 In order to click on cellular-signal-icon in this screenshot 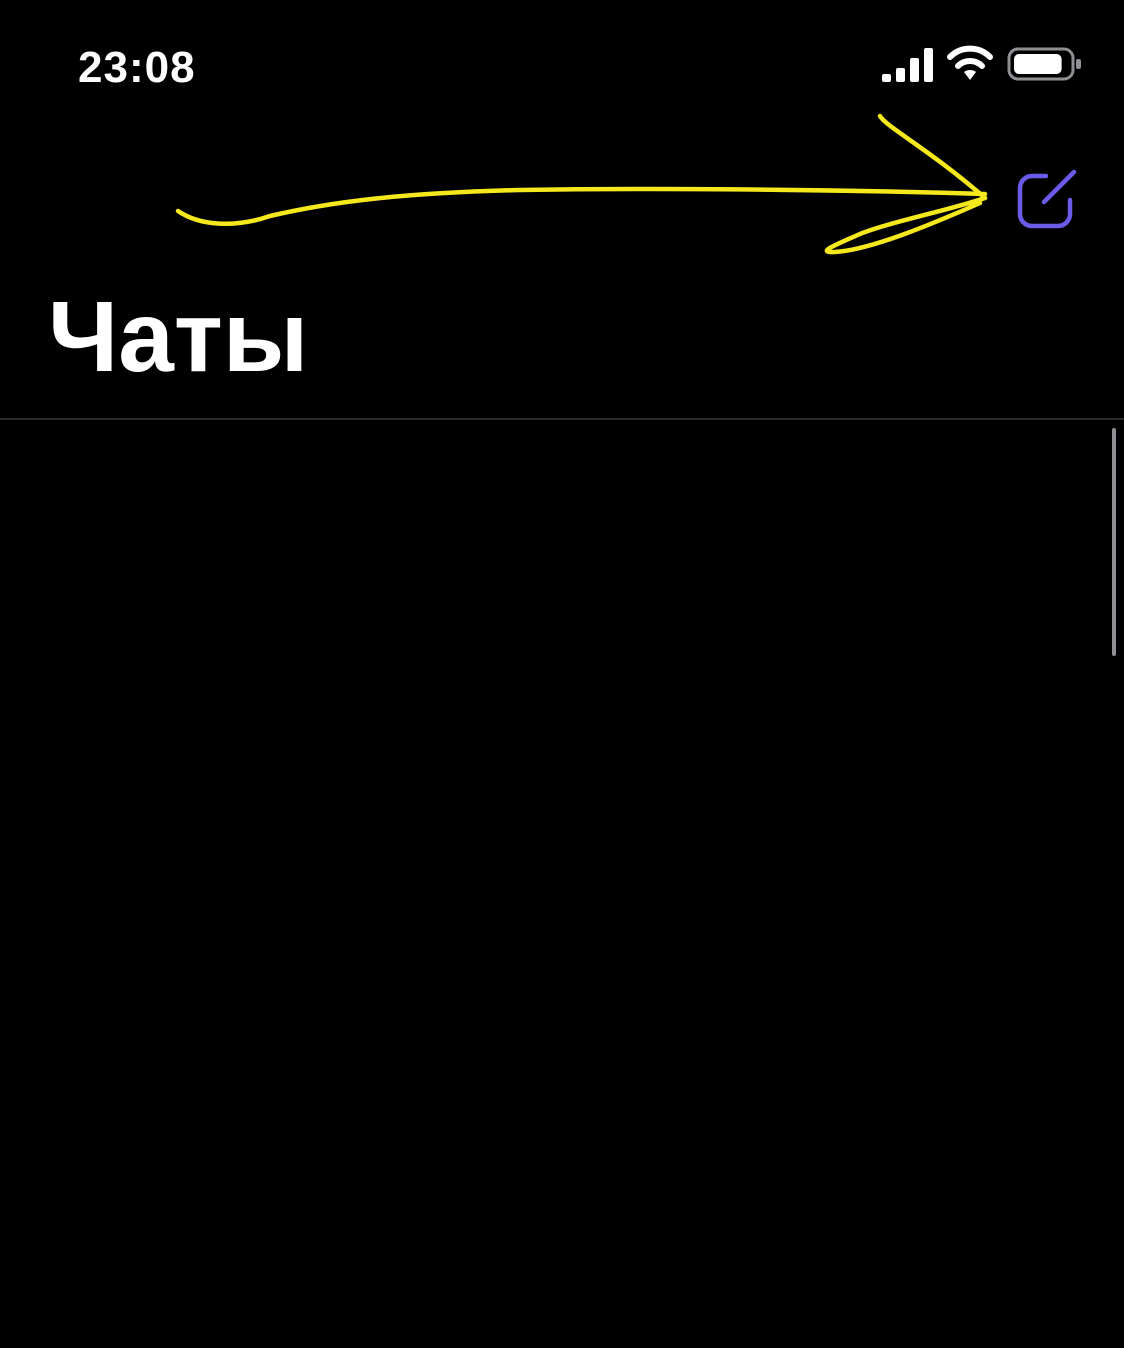, I will do `click(907, 65)`.